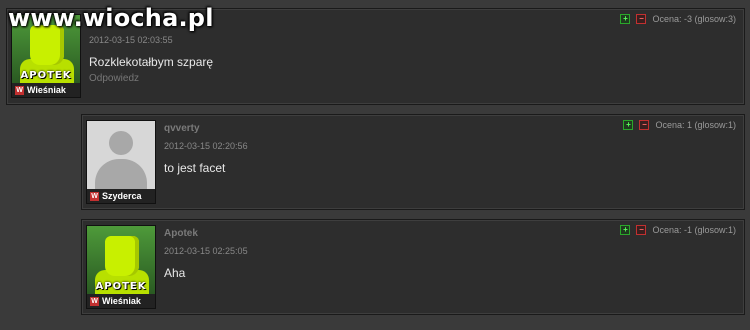 Image resolution: width=750 pixels, height=330 pixels. What do you see at coordinates (111, 18) in the screenshot?
I see `site-watermark: www.wiocha.pl` at bounding box center [111, 18].